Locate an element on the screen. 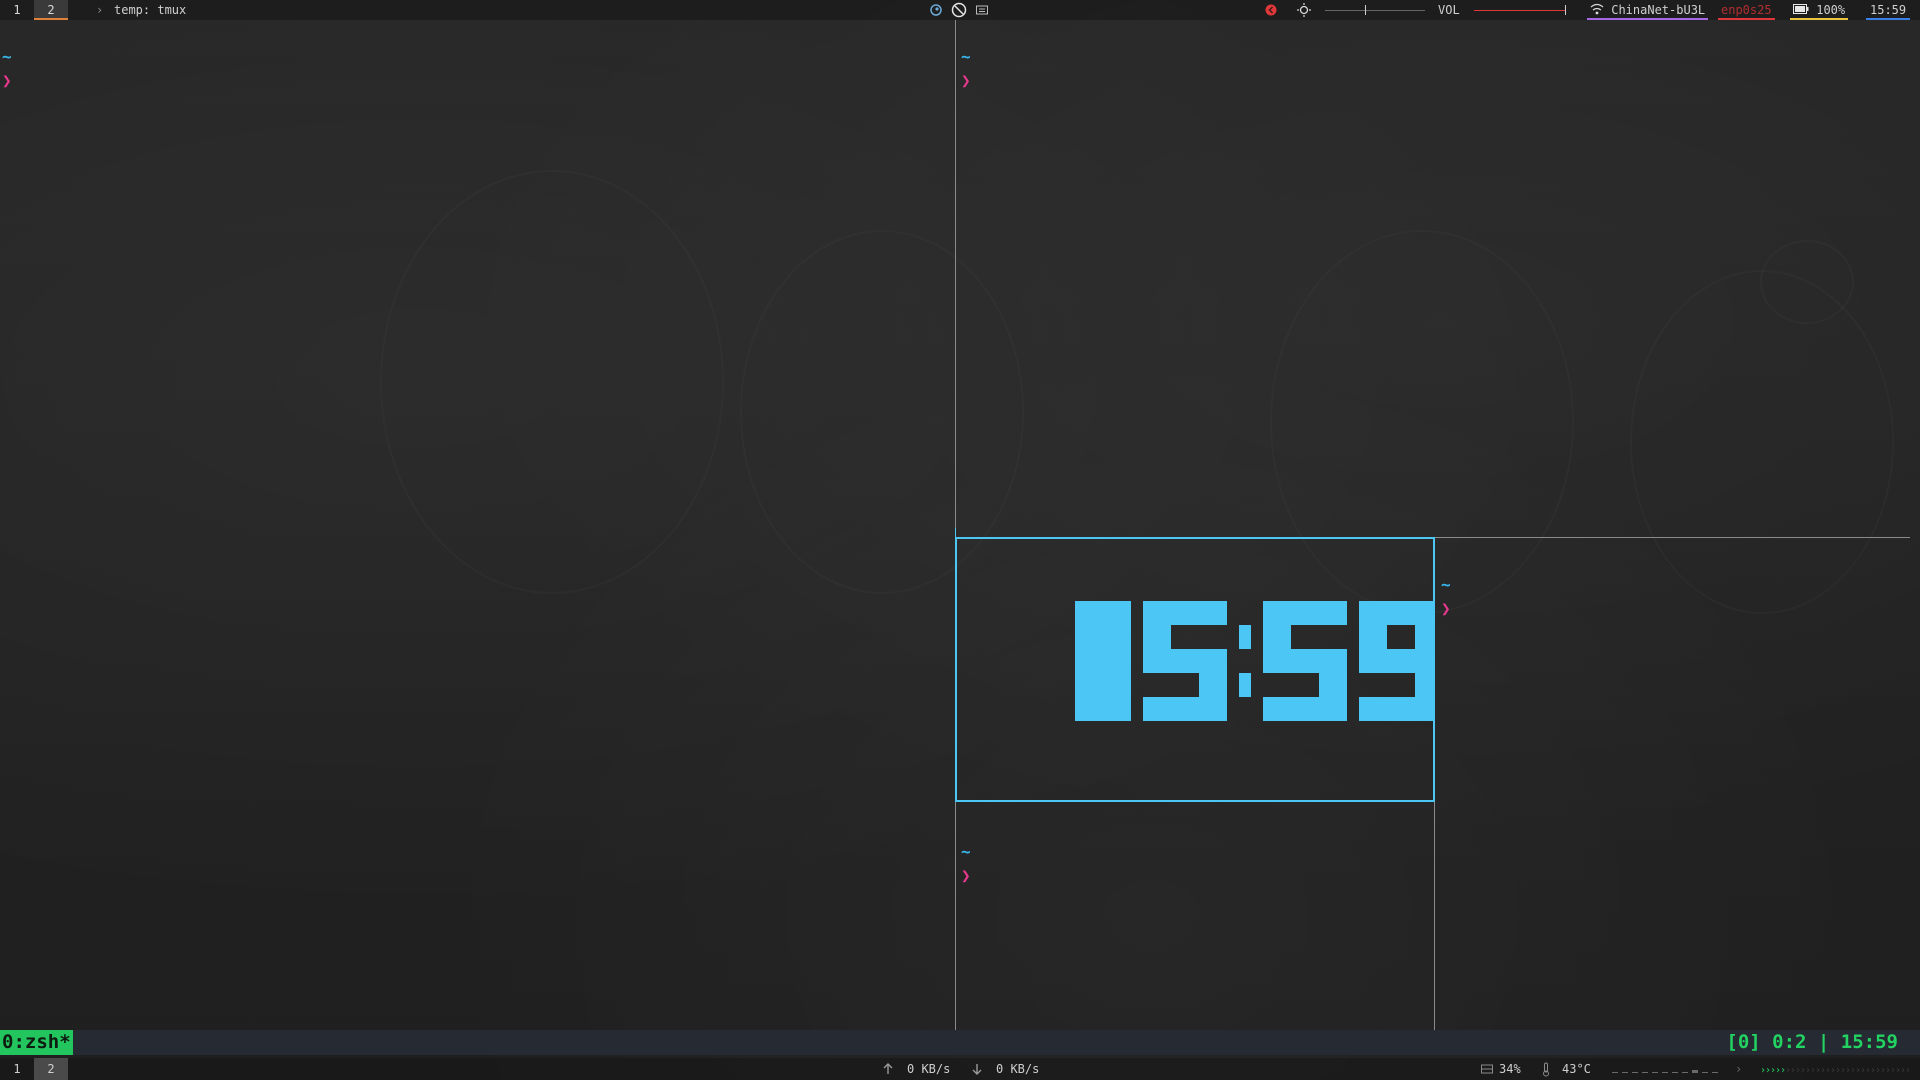 The image size is (1920, 1080). clock-mode-pane is located at coordinates (1195, 669).